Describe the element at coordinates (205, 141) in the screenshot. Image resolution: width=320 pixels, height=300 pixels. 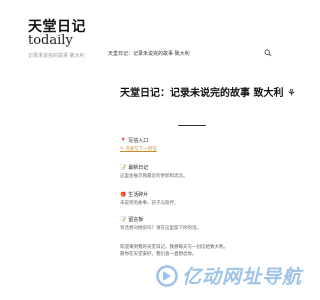
I see `section-heading: 📍 写信入口` at that location.